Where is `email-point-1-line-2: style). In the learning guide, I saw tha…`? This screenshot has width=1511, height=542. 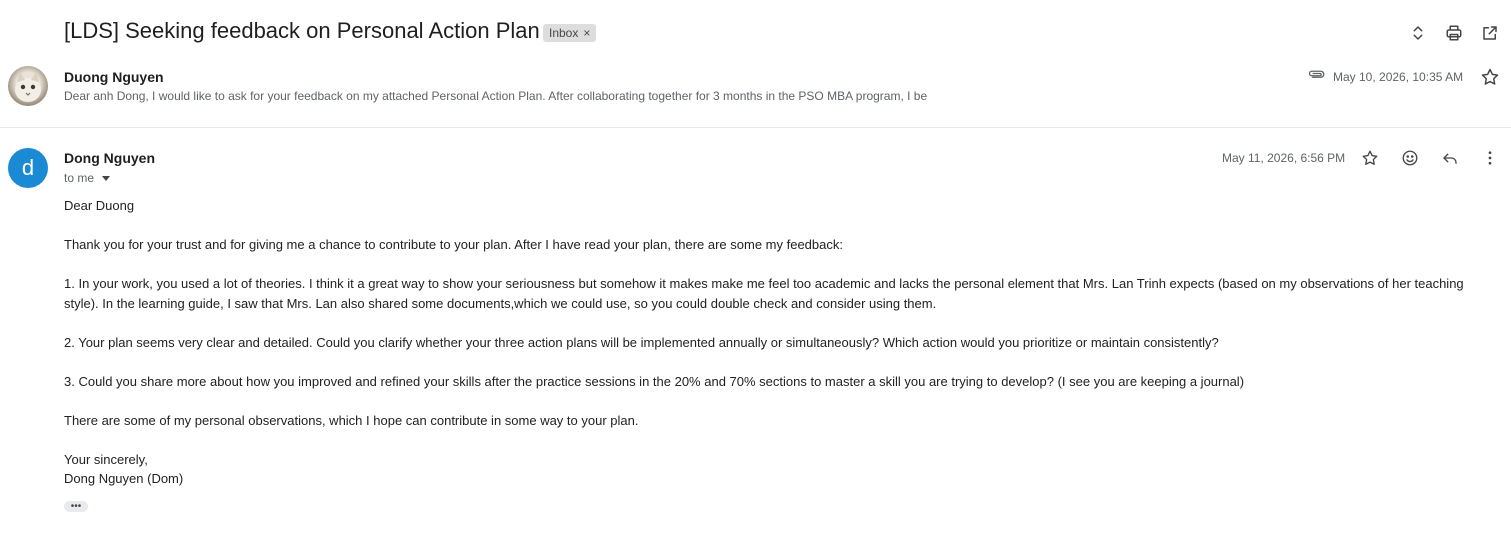 email-point-1-line-2: style). In the learning guide, I saw tha… is located at coordinates (500, 303).